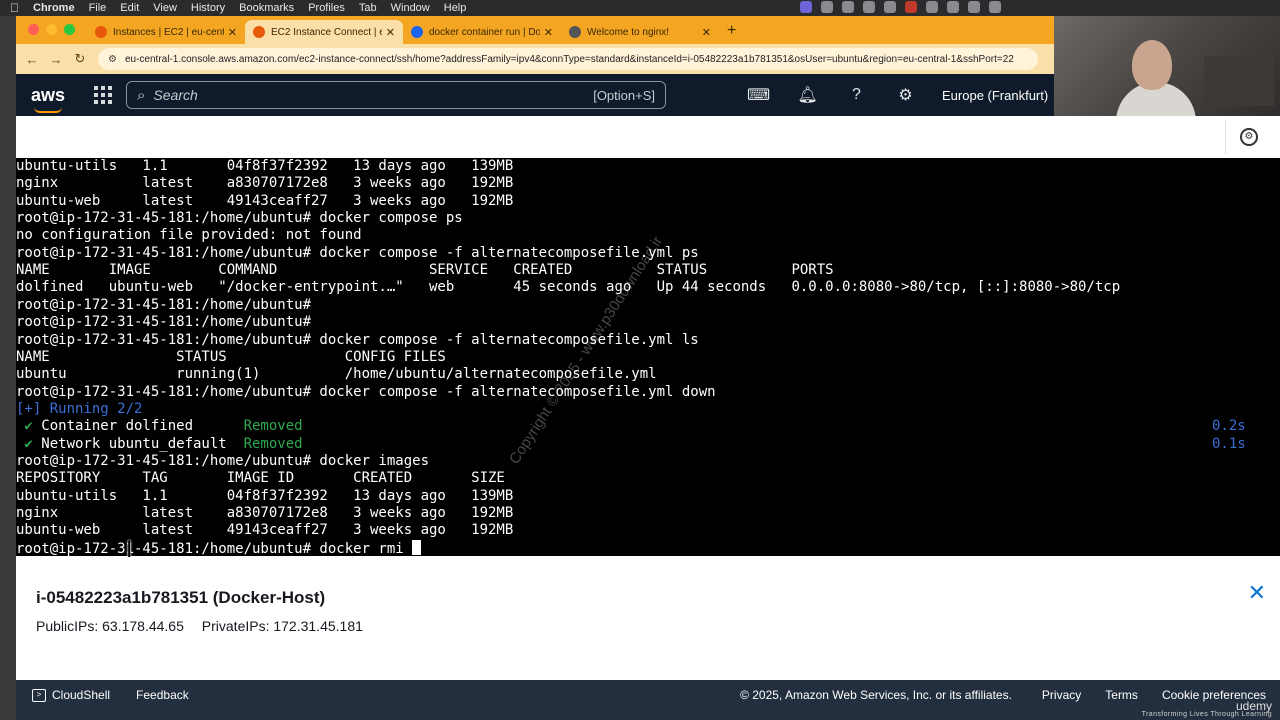  I want to click on menu-help: Help, so click(455, 8).